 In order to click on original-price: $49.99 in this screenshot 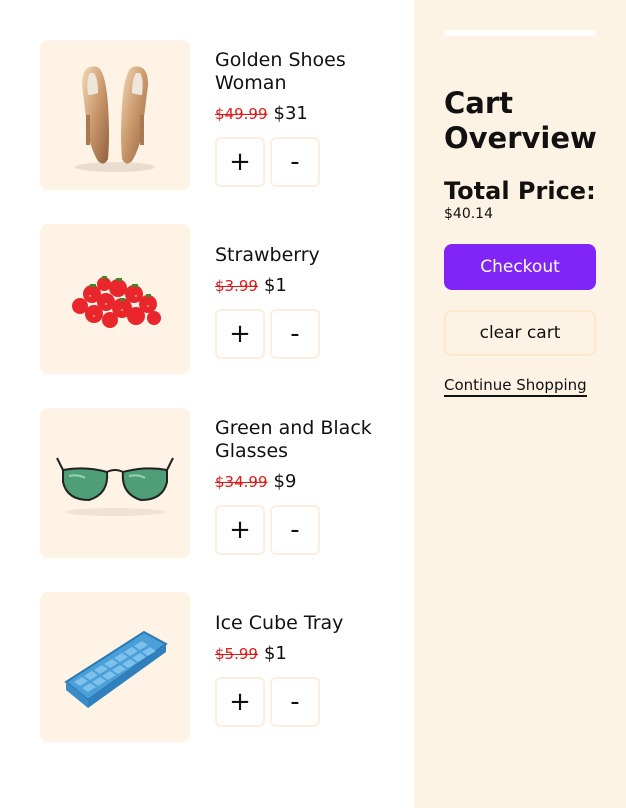, I will do `click(241, 114)`.